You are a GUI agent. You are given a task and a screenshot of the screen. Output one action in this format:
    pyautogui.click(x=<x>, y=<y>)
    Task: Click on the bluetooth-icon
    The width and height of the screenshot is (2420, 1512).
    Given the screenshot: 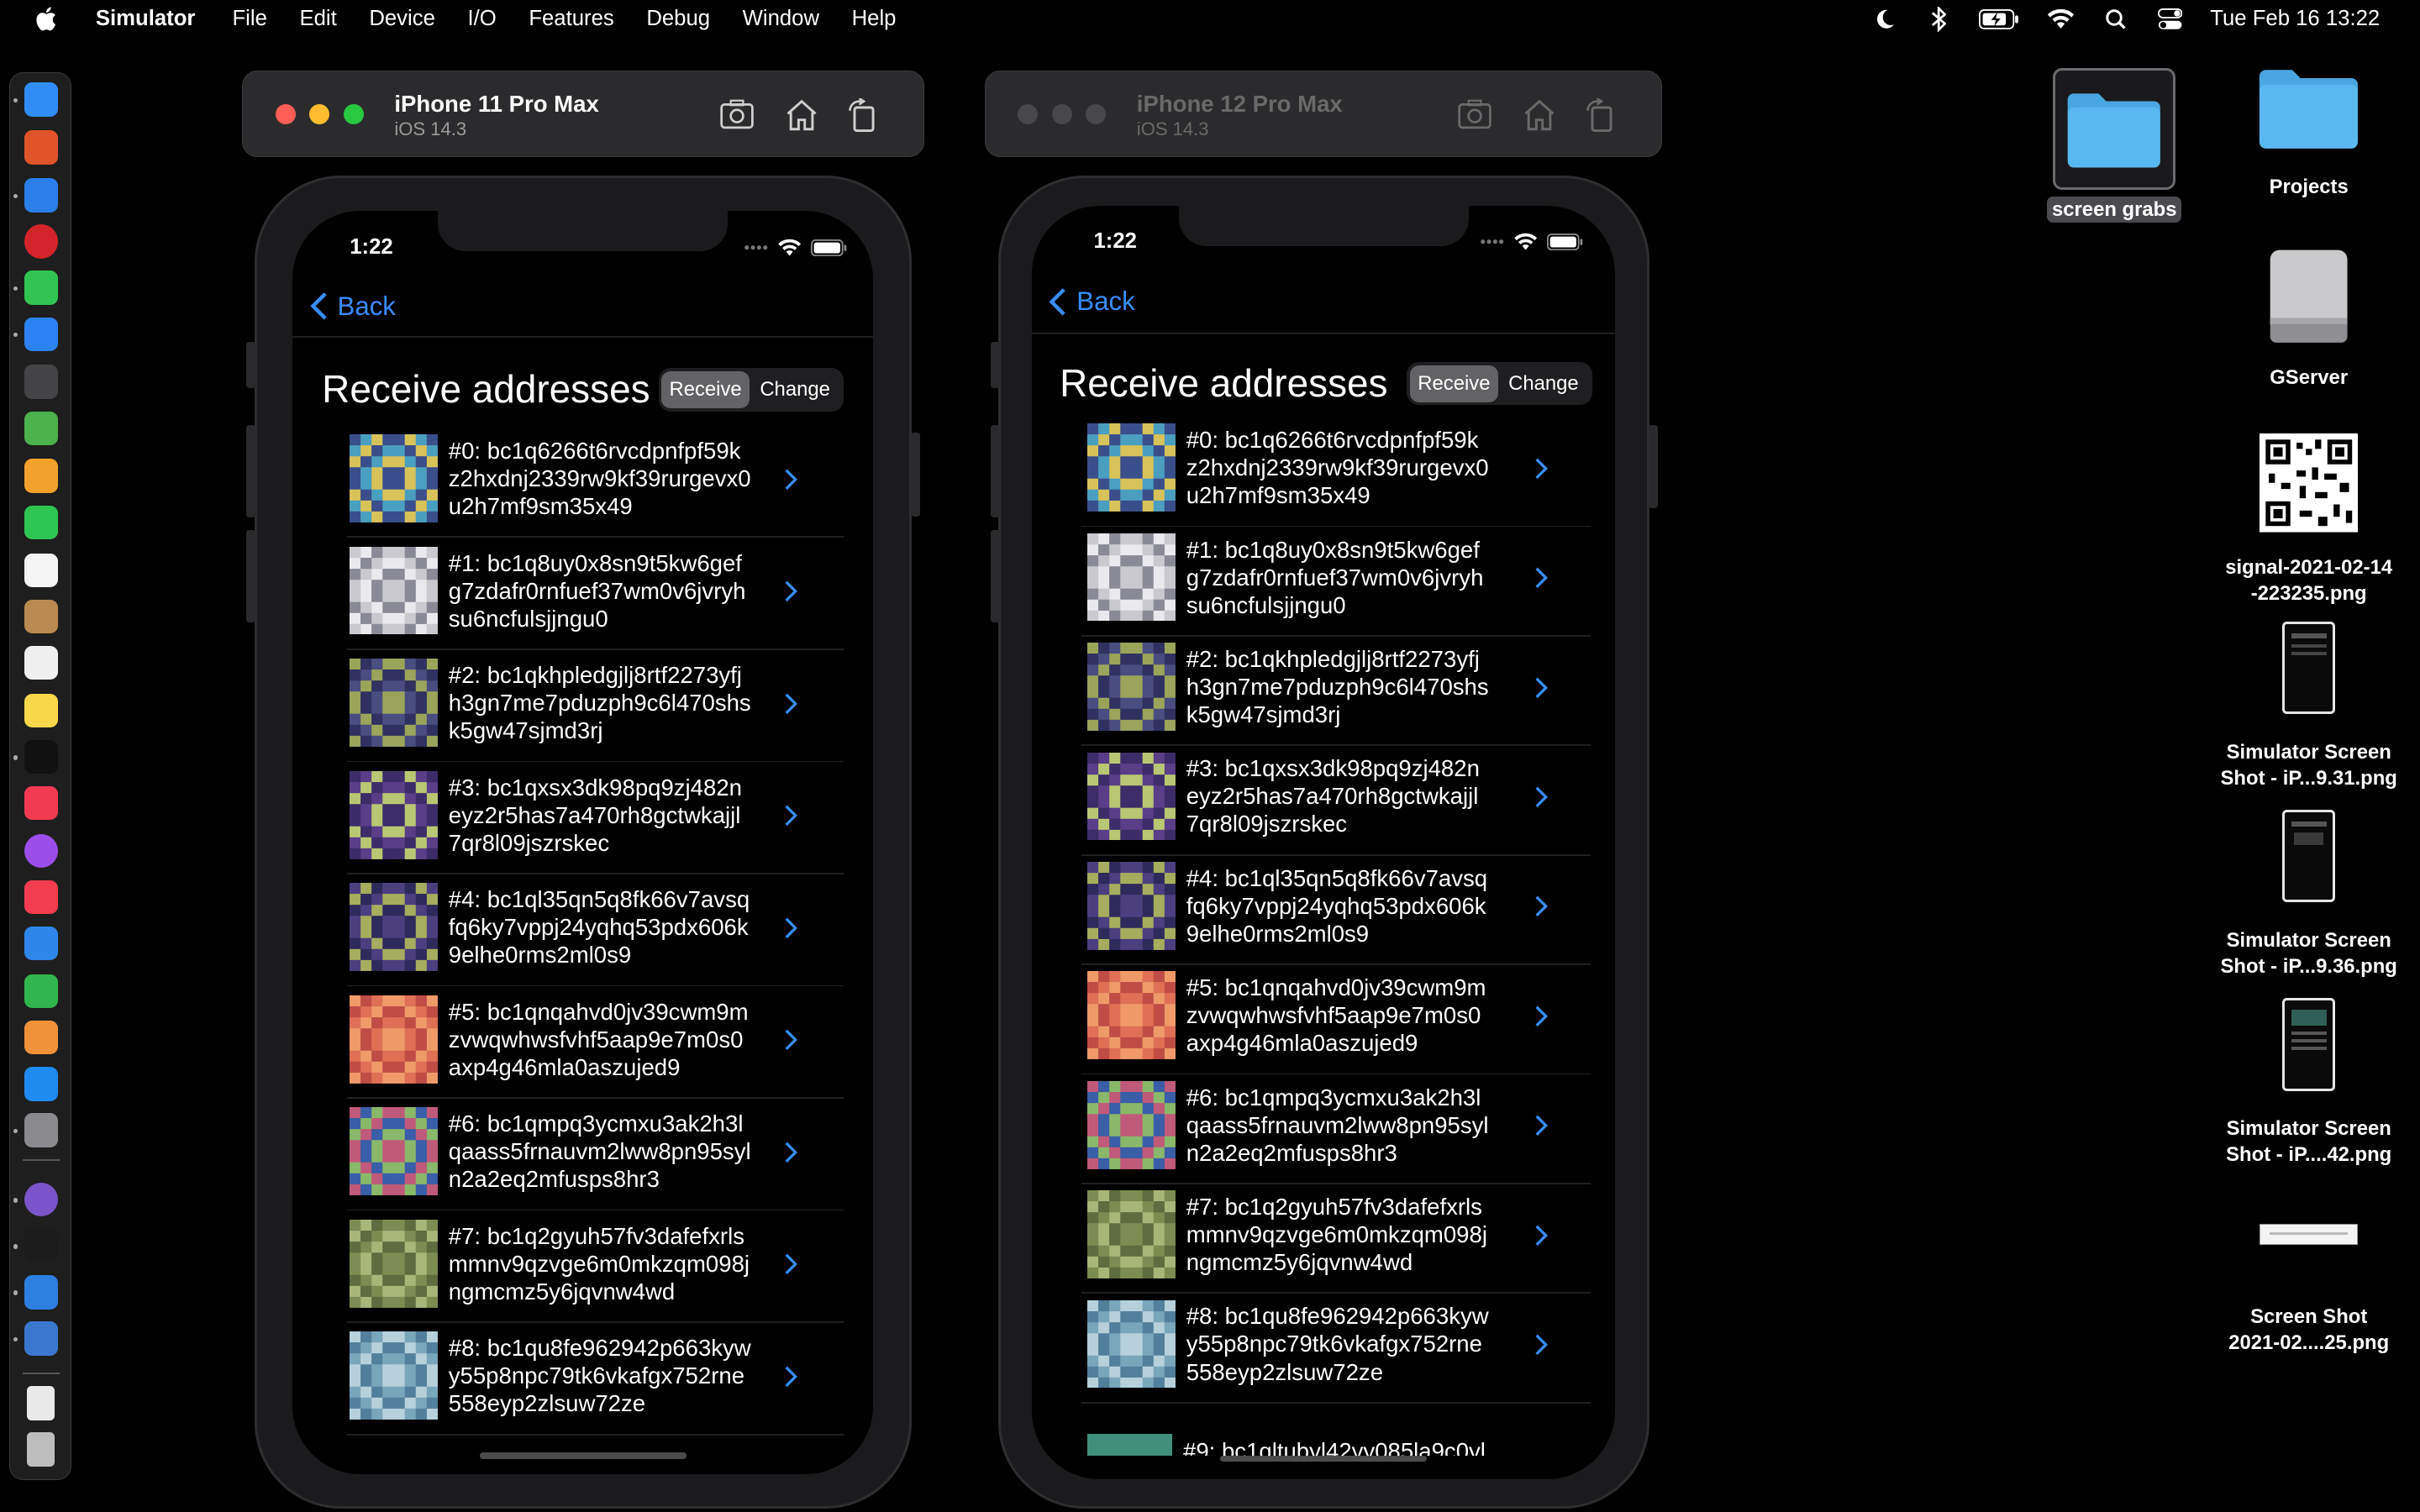 What is the action you would take?
    pyautogui.click(x=1939, y=19)
    